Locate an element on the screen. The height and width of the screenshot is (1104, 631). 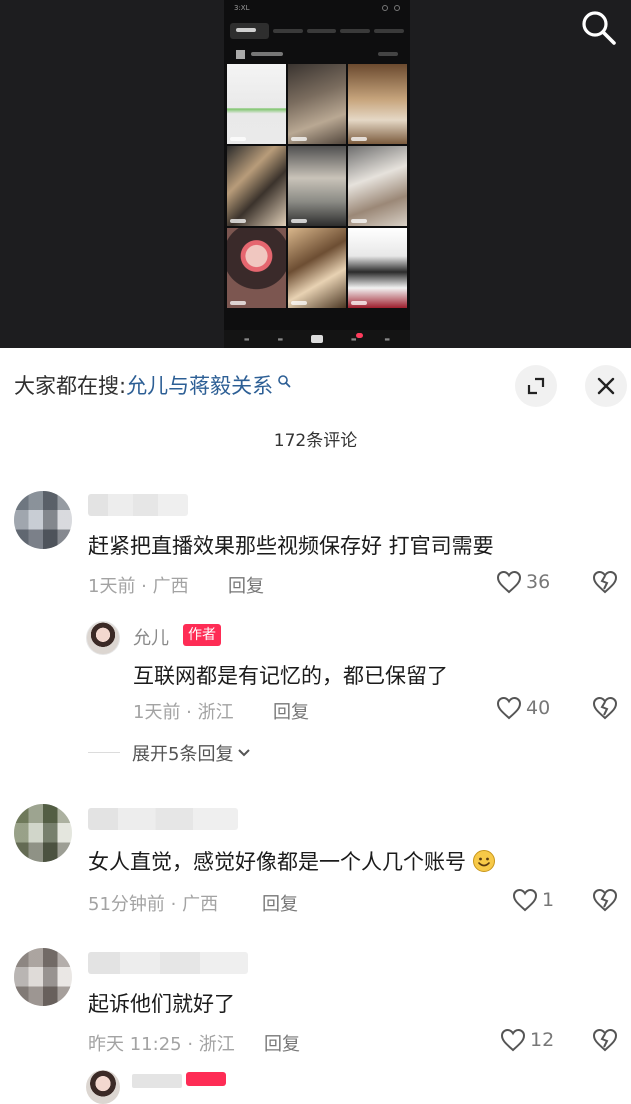
video-thumbnail-grid is located at coordinates (317, 197).